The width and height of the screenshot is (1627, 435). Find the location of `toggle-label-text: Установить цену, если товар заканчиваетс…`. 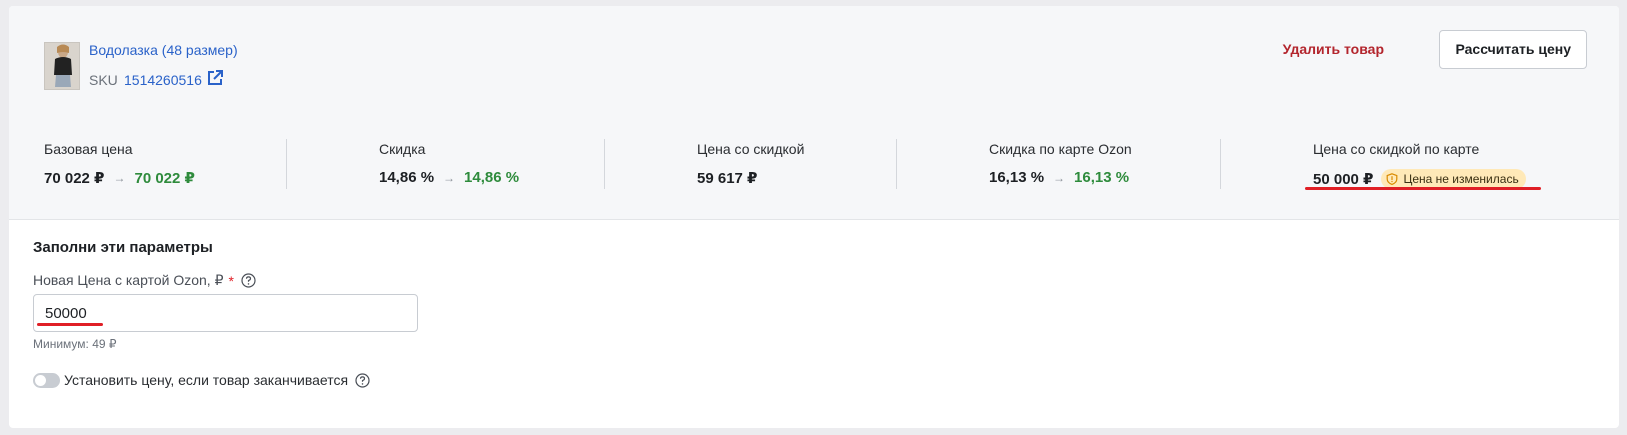

toggle-label-text: Установить цену, если товар заканчиваетс… is located at coordinates (206, 380).